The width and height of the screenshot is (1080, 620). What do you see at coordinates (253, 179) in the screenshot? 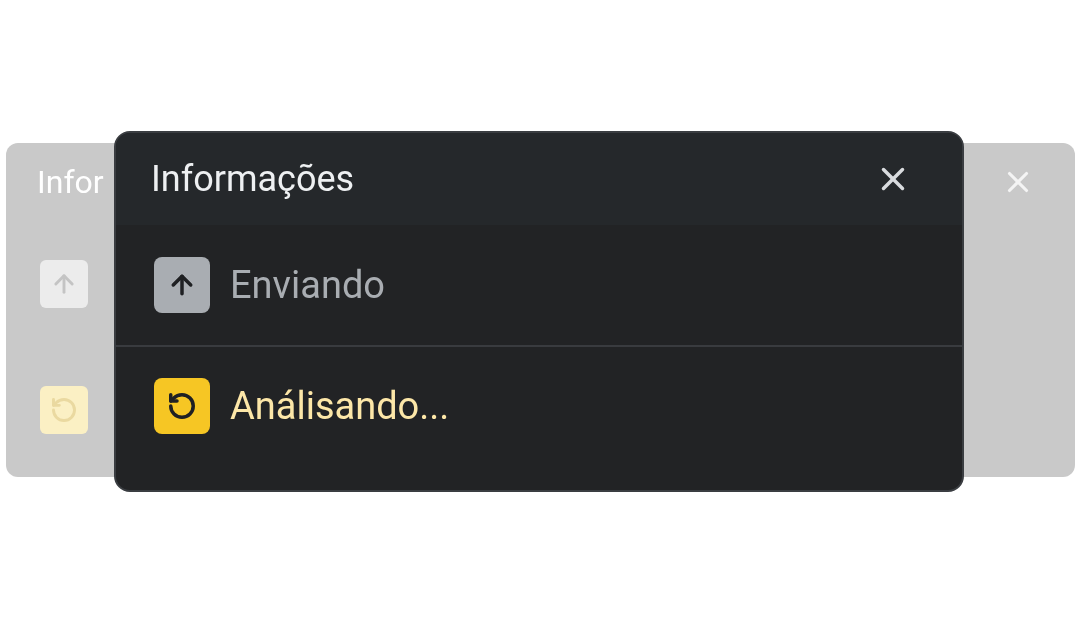
I see `dialog-title: Informações` at bounding box center [253, 179].